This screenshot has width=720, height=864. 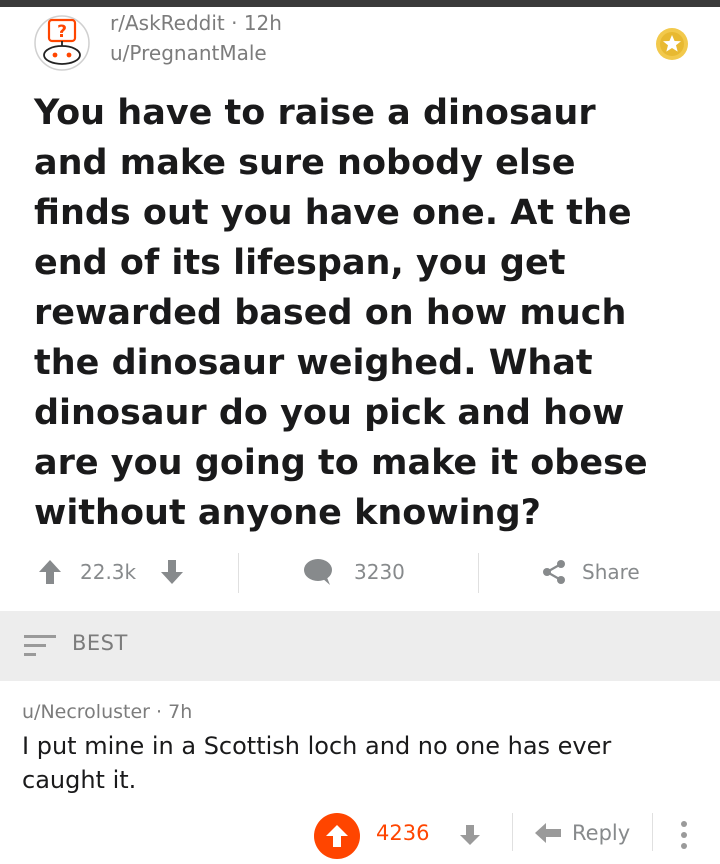 I want to click on comment-time: 7h, so click(x=180, y=712).